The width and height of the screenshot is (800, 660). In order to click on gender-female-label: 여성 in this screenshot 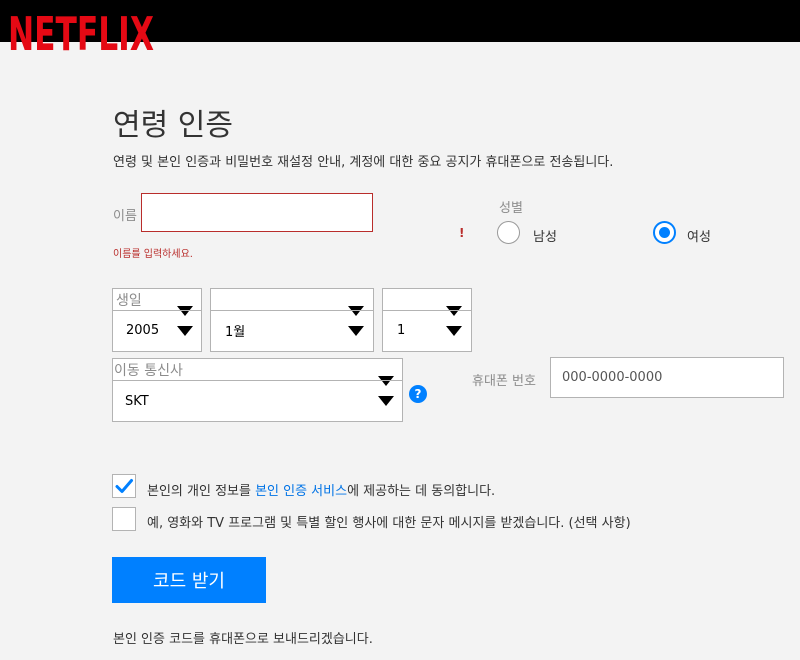, I will do `click(699, 235)`.